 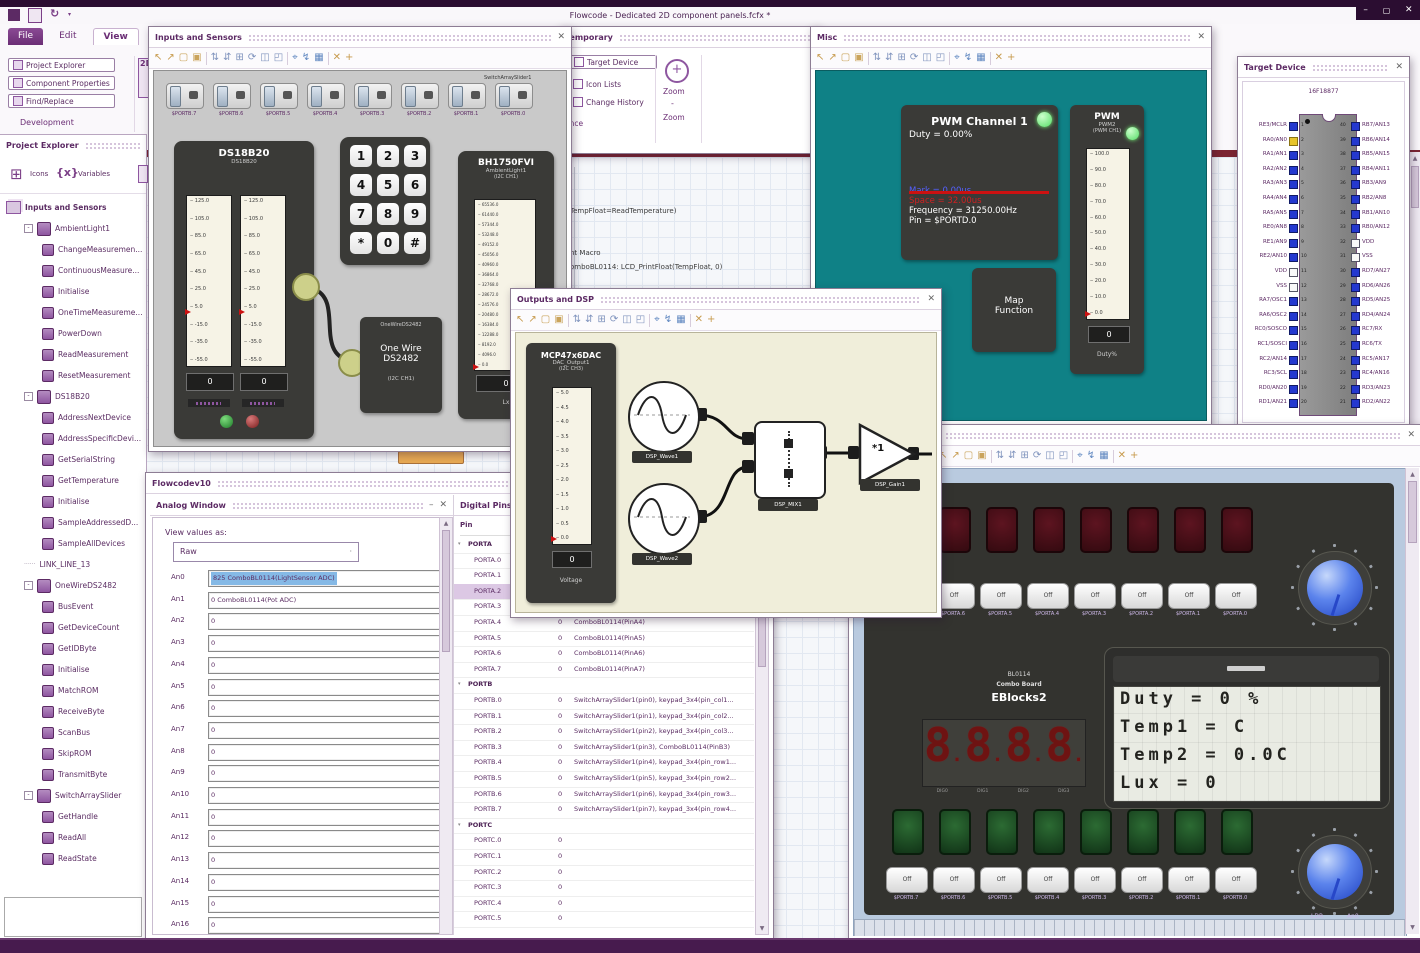 I want to click on switch-portb.4, so click(x=326, y=96).